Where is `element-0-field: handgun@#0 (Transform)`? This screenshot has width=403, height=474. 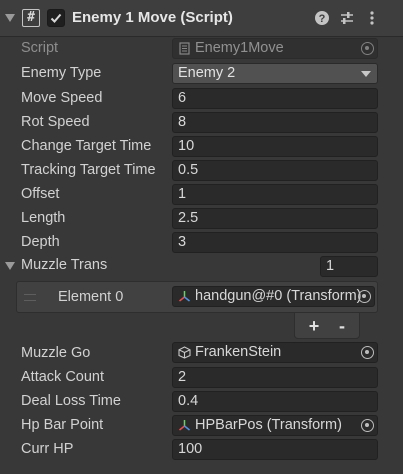
element-0-field: handgun@#0 (Transform) is located at coordinates (273, 296).